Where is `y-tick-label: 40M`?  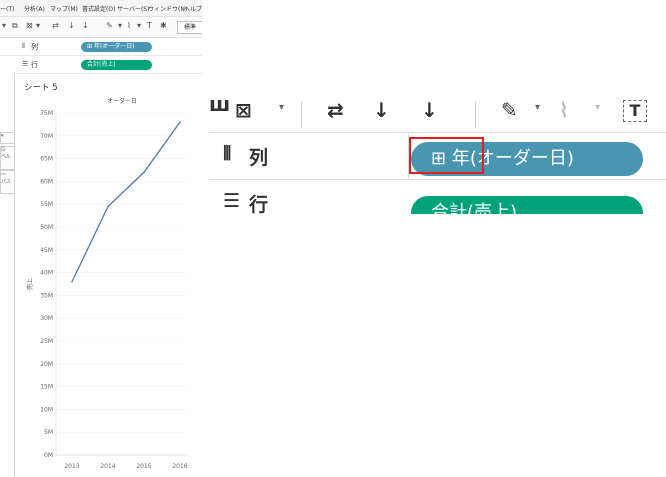 y-tick-label: 40M is located at coordinates (46, 273).